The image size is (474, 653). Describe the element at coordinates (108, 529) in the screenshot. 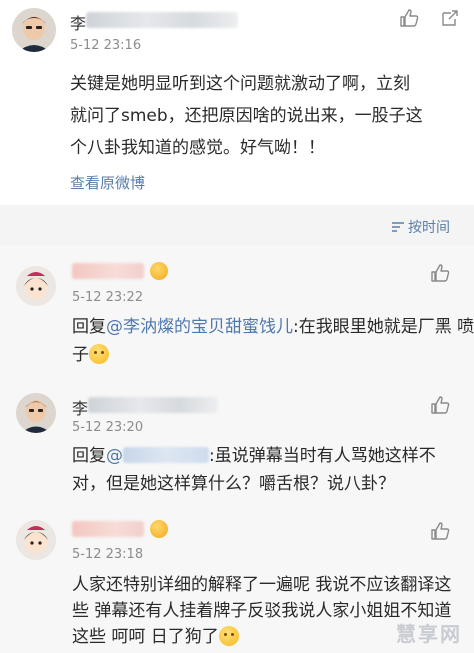

I see `comment-3-author-blurred` at that location.